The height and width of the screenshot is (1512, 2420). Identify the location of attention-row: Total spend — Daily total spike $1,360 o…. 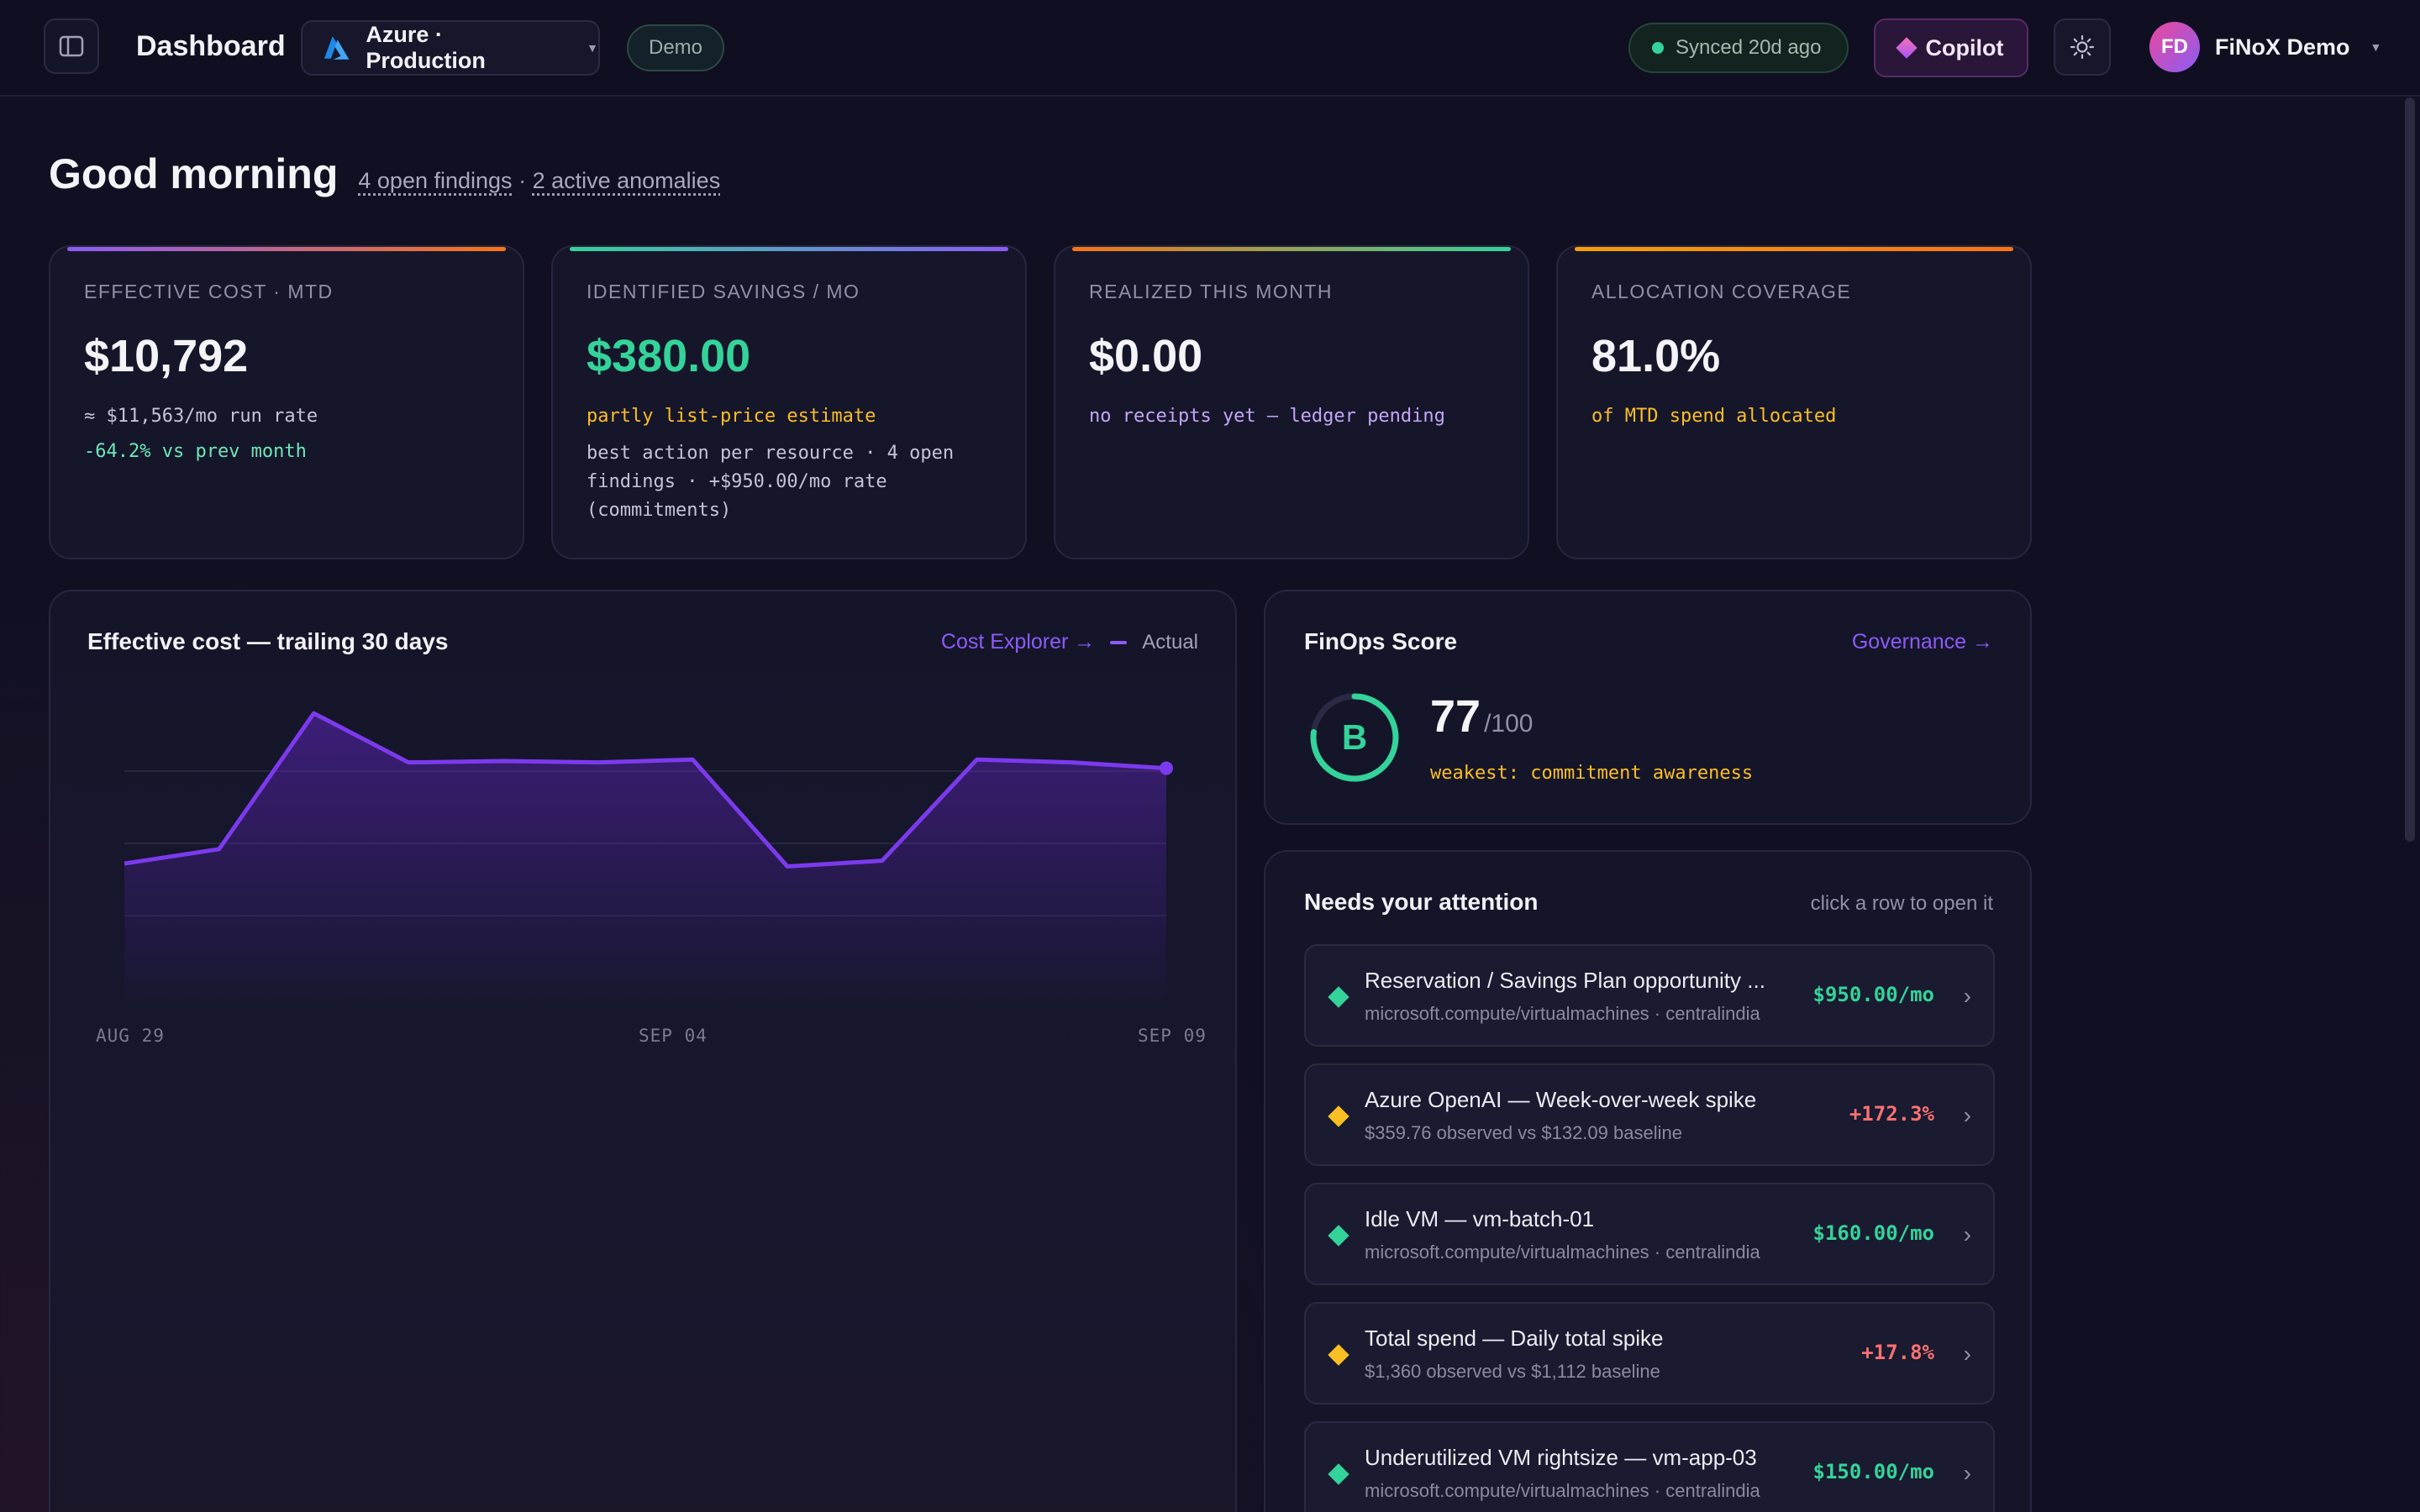
(1650, 1353).